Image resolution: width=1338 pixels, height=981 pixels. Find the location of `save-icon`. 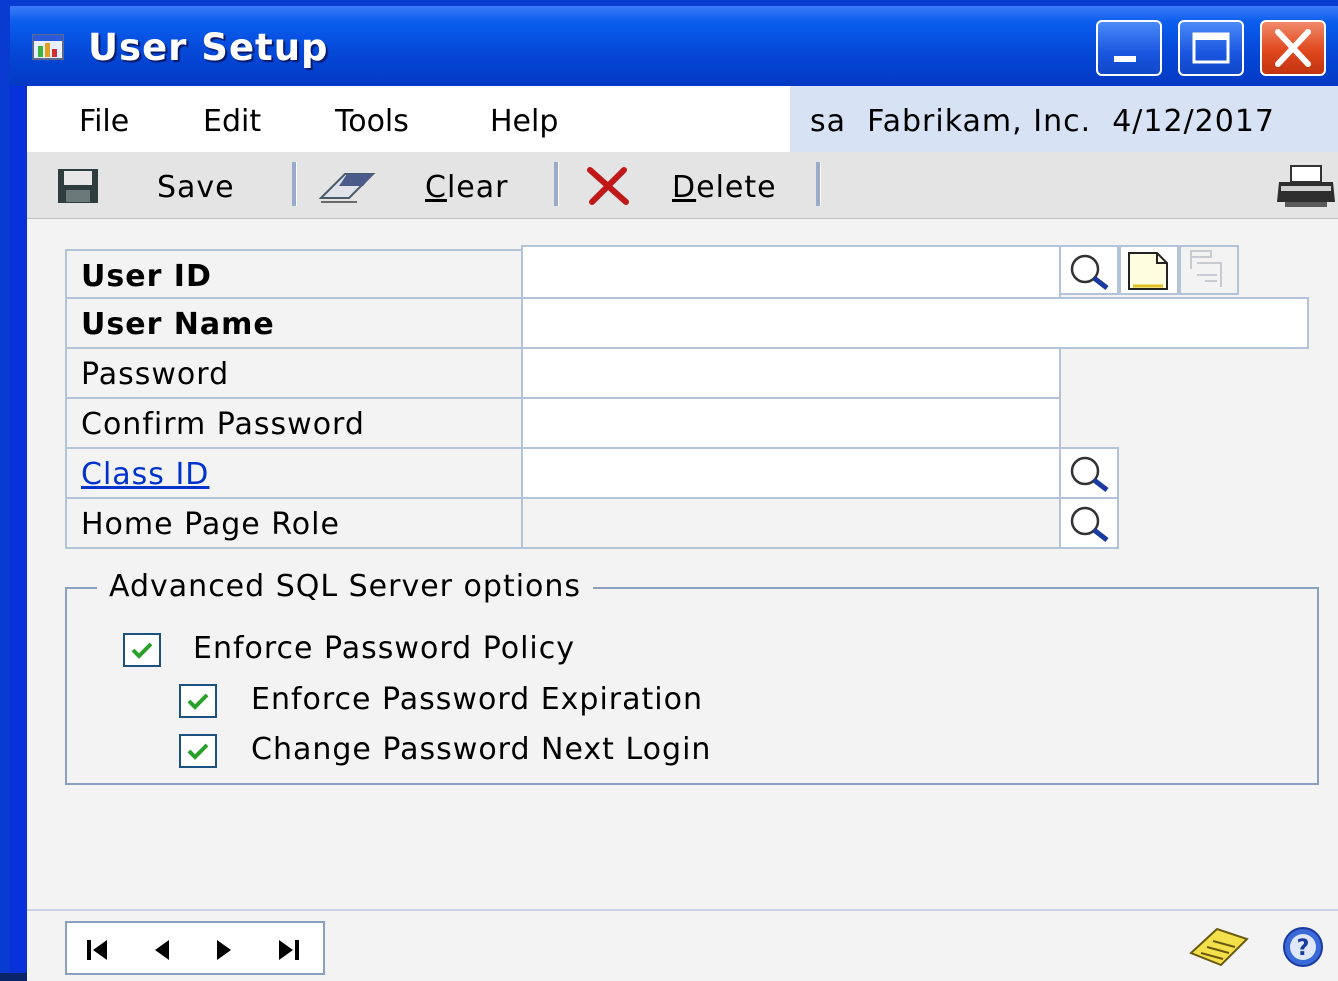

save-icon is located at coordinates (78, 186).